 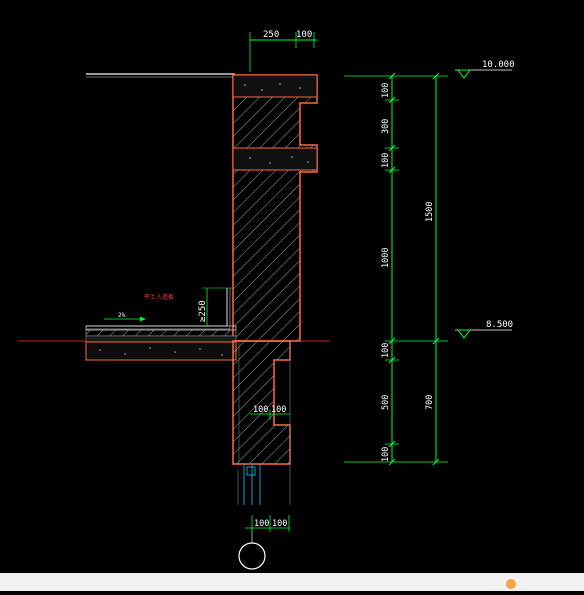 What do you see at coordinates (304, 35) in the screenshot?
I see `top-dim-100: 100` at bounding box center [304, 35].